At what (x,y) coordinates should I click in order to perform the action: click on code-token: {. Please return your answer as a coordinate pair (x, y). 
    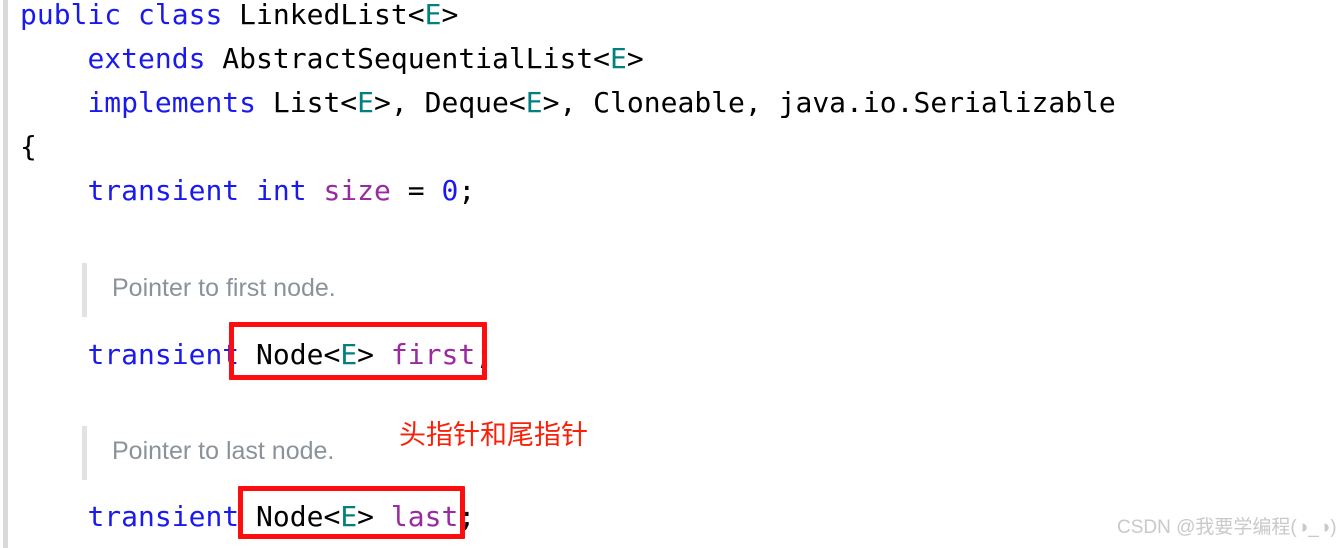
    Looking at the image, I should click on (28, 146).